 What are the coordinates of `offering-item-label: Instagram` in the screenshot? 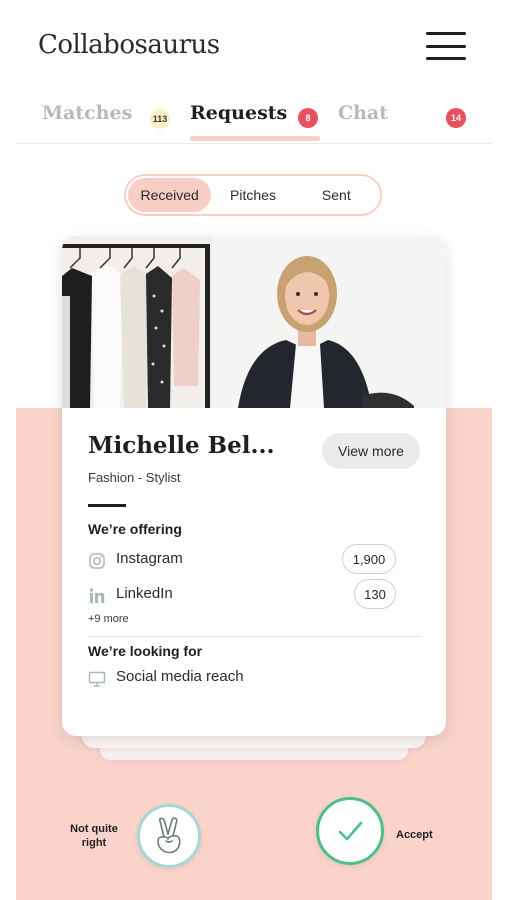 It's located at (149, 558).